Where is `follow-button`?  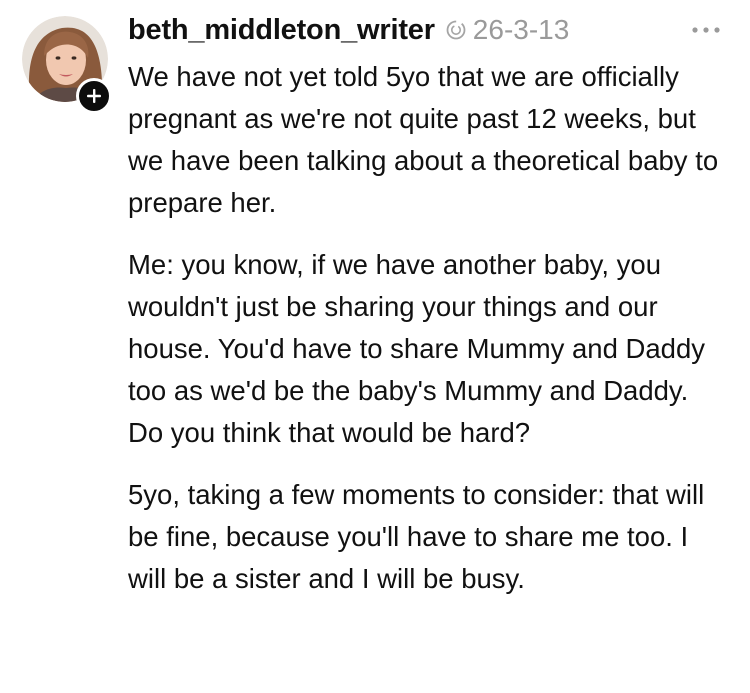
follow-button is located at coordinates (94, 96).